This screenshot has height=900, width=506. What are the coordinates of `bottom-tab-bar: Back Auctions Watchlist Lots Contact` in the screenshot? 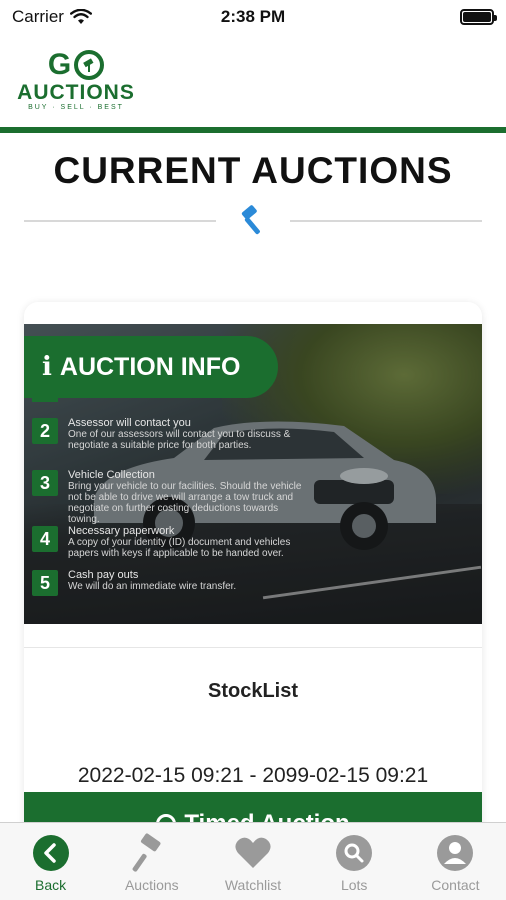 It's located at (253, 861).